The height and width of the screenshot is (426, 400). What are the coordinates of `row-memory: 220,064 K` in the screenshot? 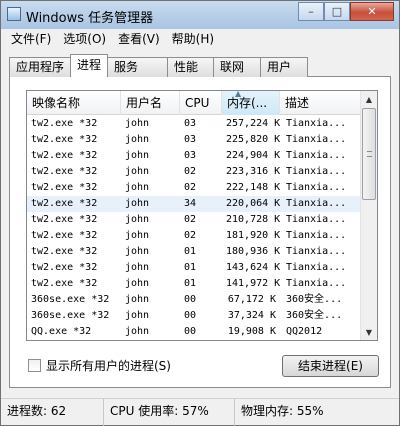 It's located at (253, 203).